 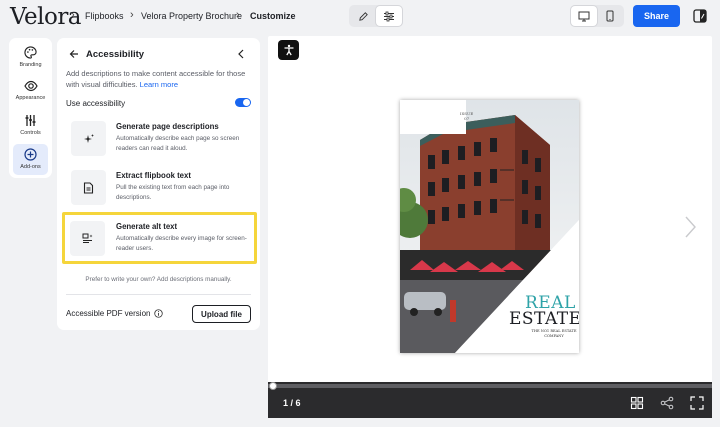 I want to click on alt-text-icon, so click(x=87, y=238).